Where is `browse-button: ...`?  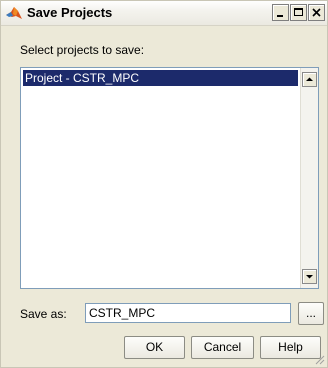 browse-button: ... is located at coordinates (311, 313).